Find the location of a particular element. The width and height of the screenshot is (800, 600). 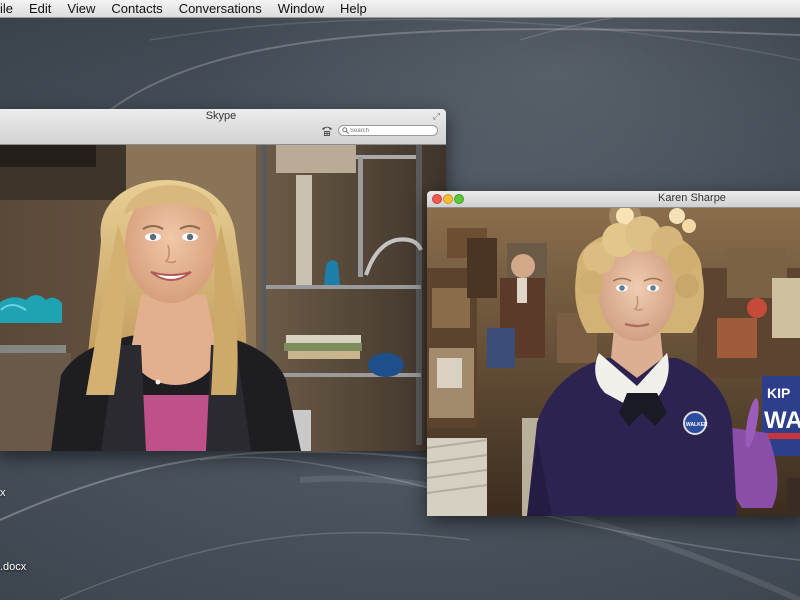

desktop-file-label: .docx is located at coordinates (13, 567).